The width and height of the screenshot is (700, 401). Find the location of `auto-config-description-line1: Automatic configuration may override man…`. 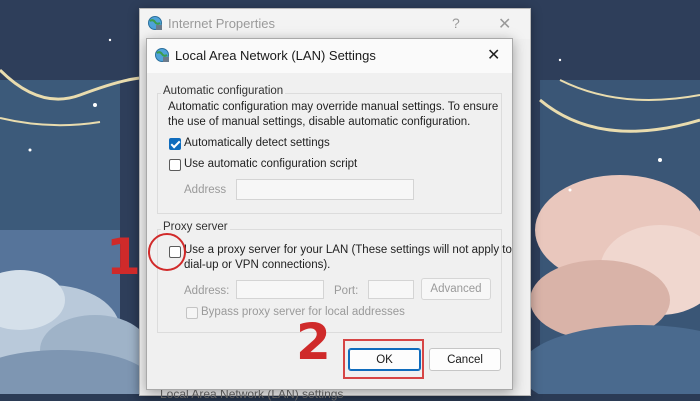

auto-config-description-line1: Automatic configuration may override man… is located at coordinates (333, 107).